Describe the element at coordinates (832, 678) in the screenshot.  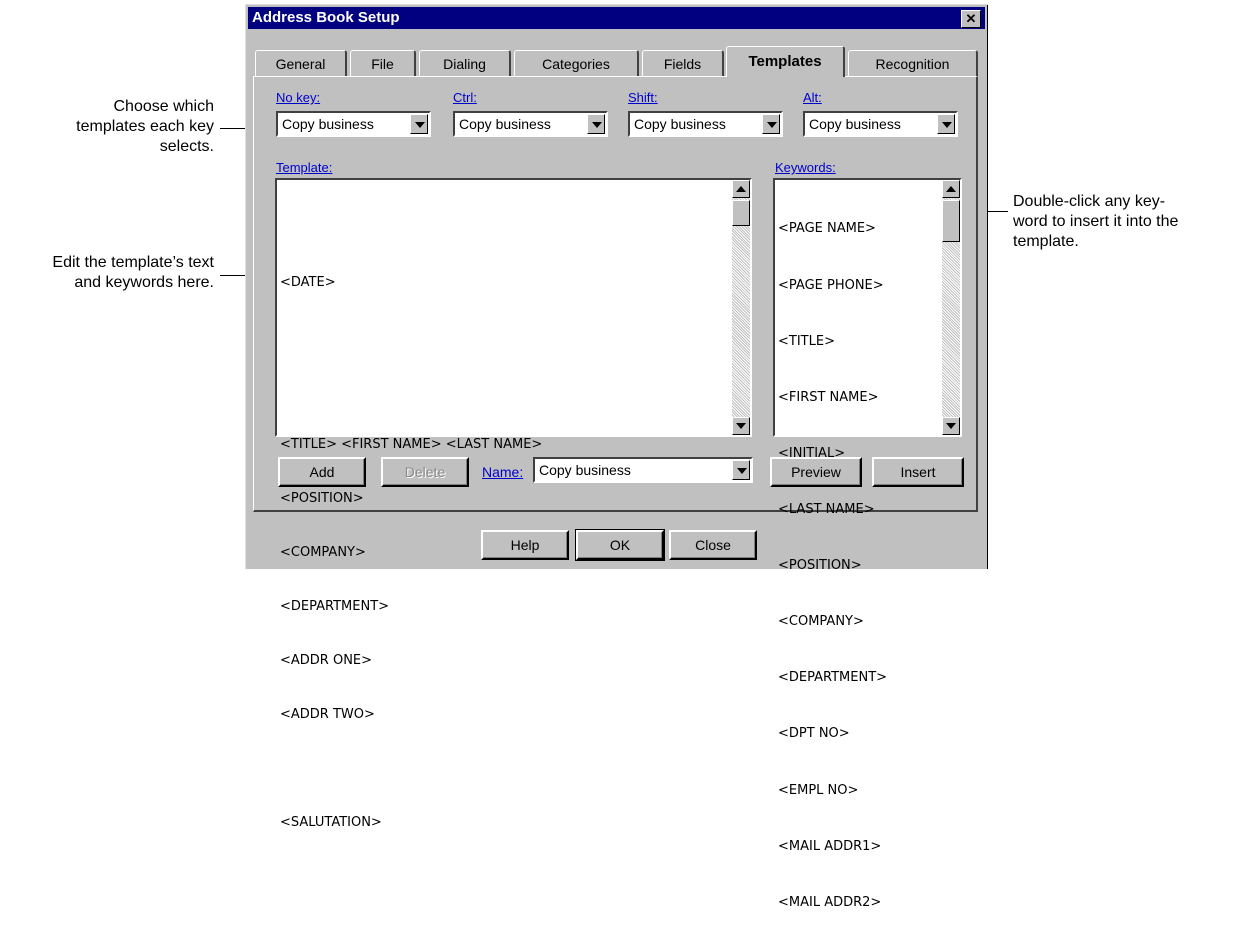
I see `list-item: <DEPARTMENT>` at that location.